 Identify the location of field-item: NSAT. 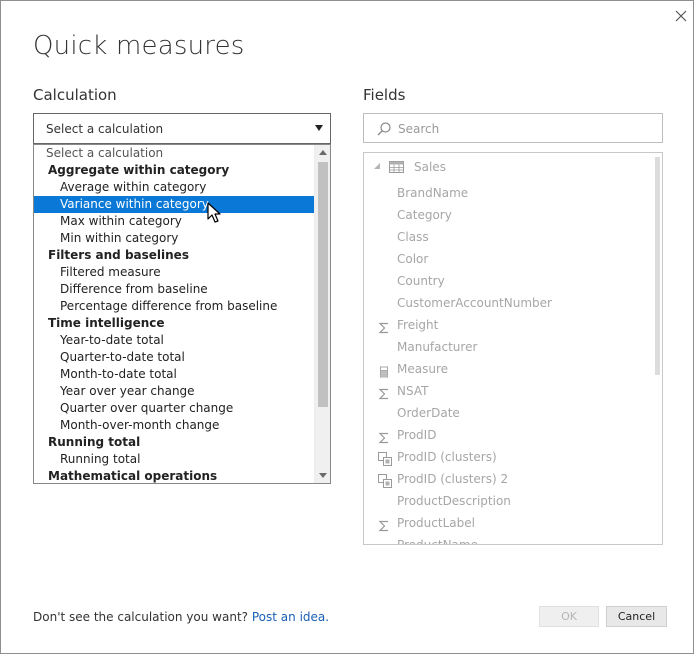
(509, 391).